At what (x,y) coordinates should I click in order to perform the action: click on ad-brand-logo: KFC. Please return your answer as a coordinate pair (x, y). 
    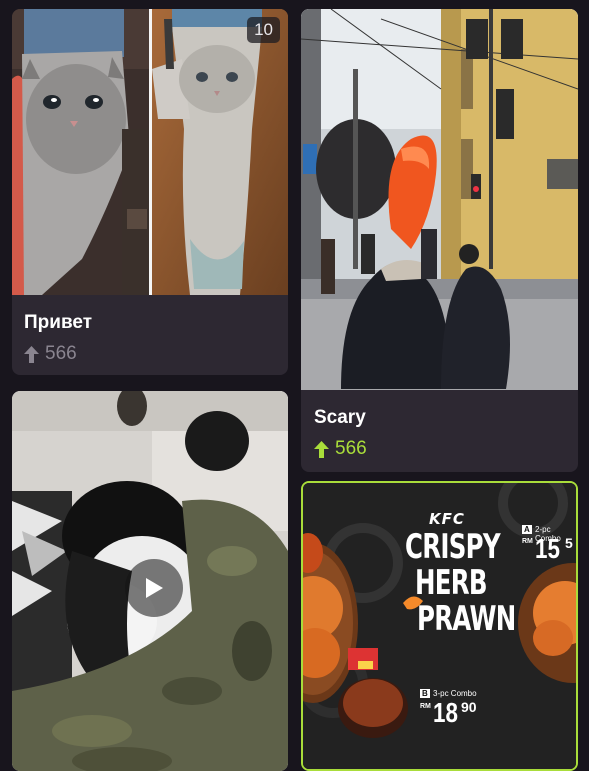
    Looking at the image, I should click on (447, 519).